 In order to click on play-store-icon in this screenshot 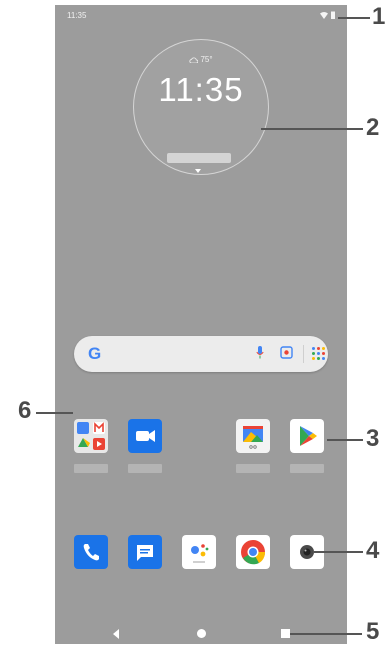, I will do `click(307, 436)`.